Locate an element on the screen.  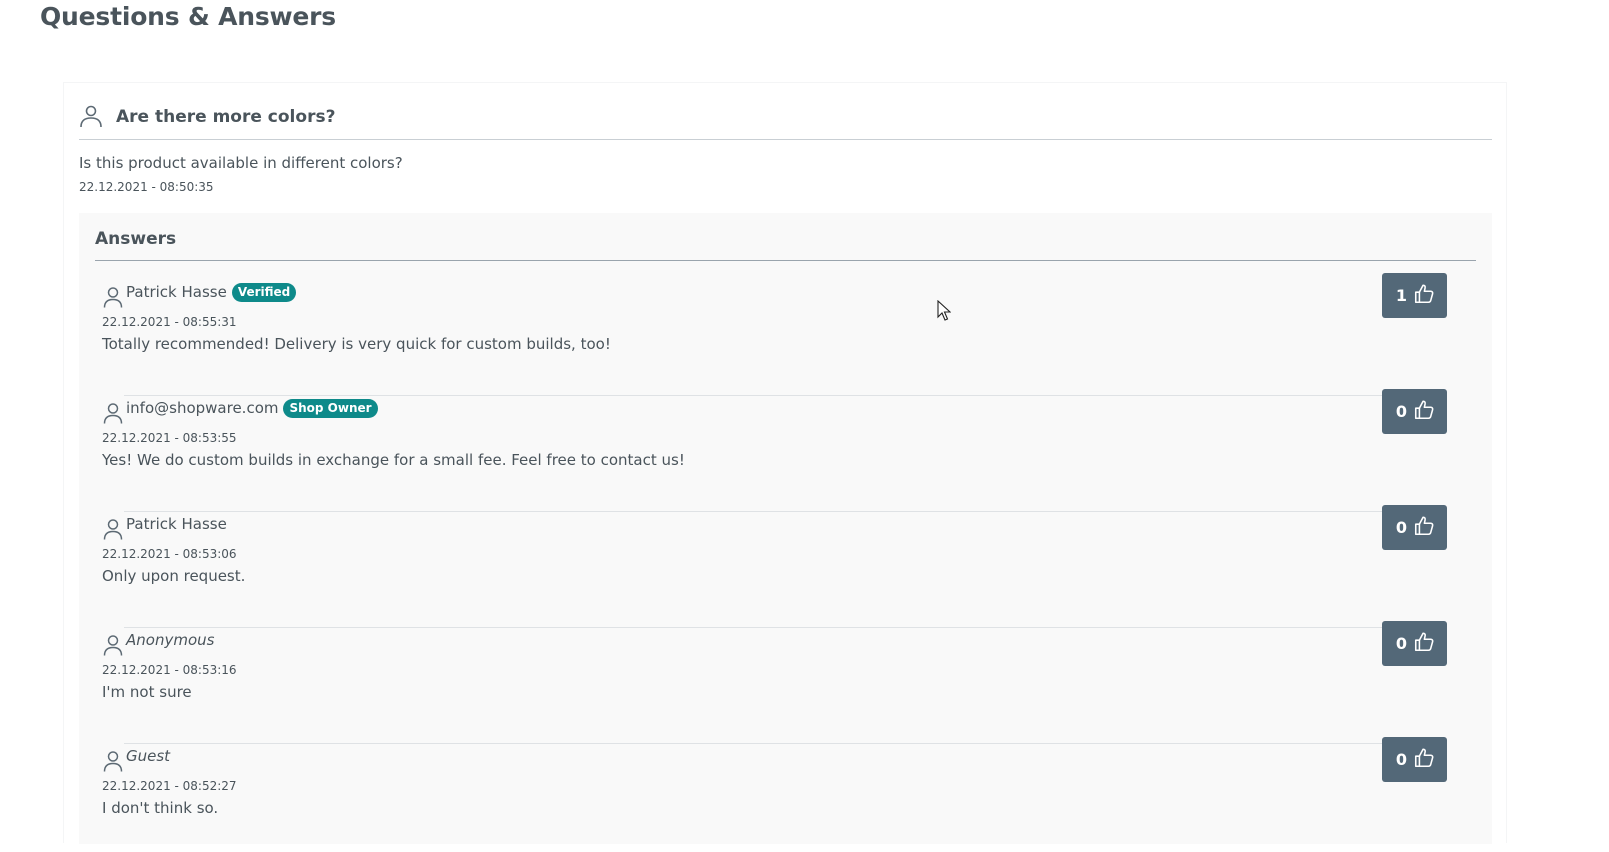
answer-author-name: Anonymous is located at coordinates (170, 640).